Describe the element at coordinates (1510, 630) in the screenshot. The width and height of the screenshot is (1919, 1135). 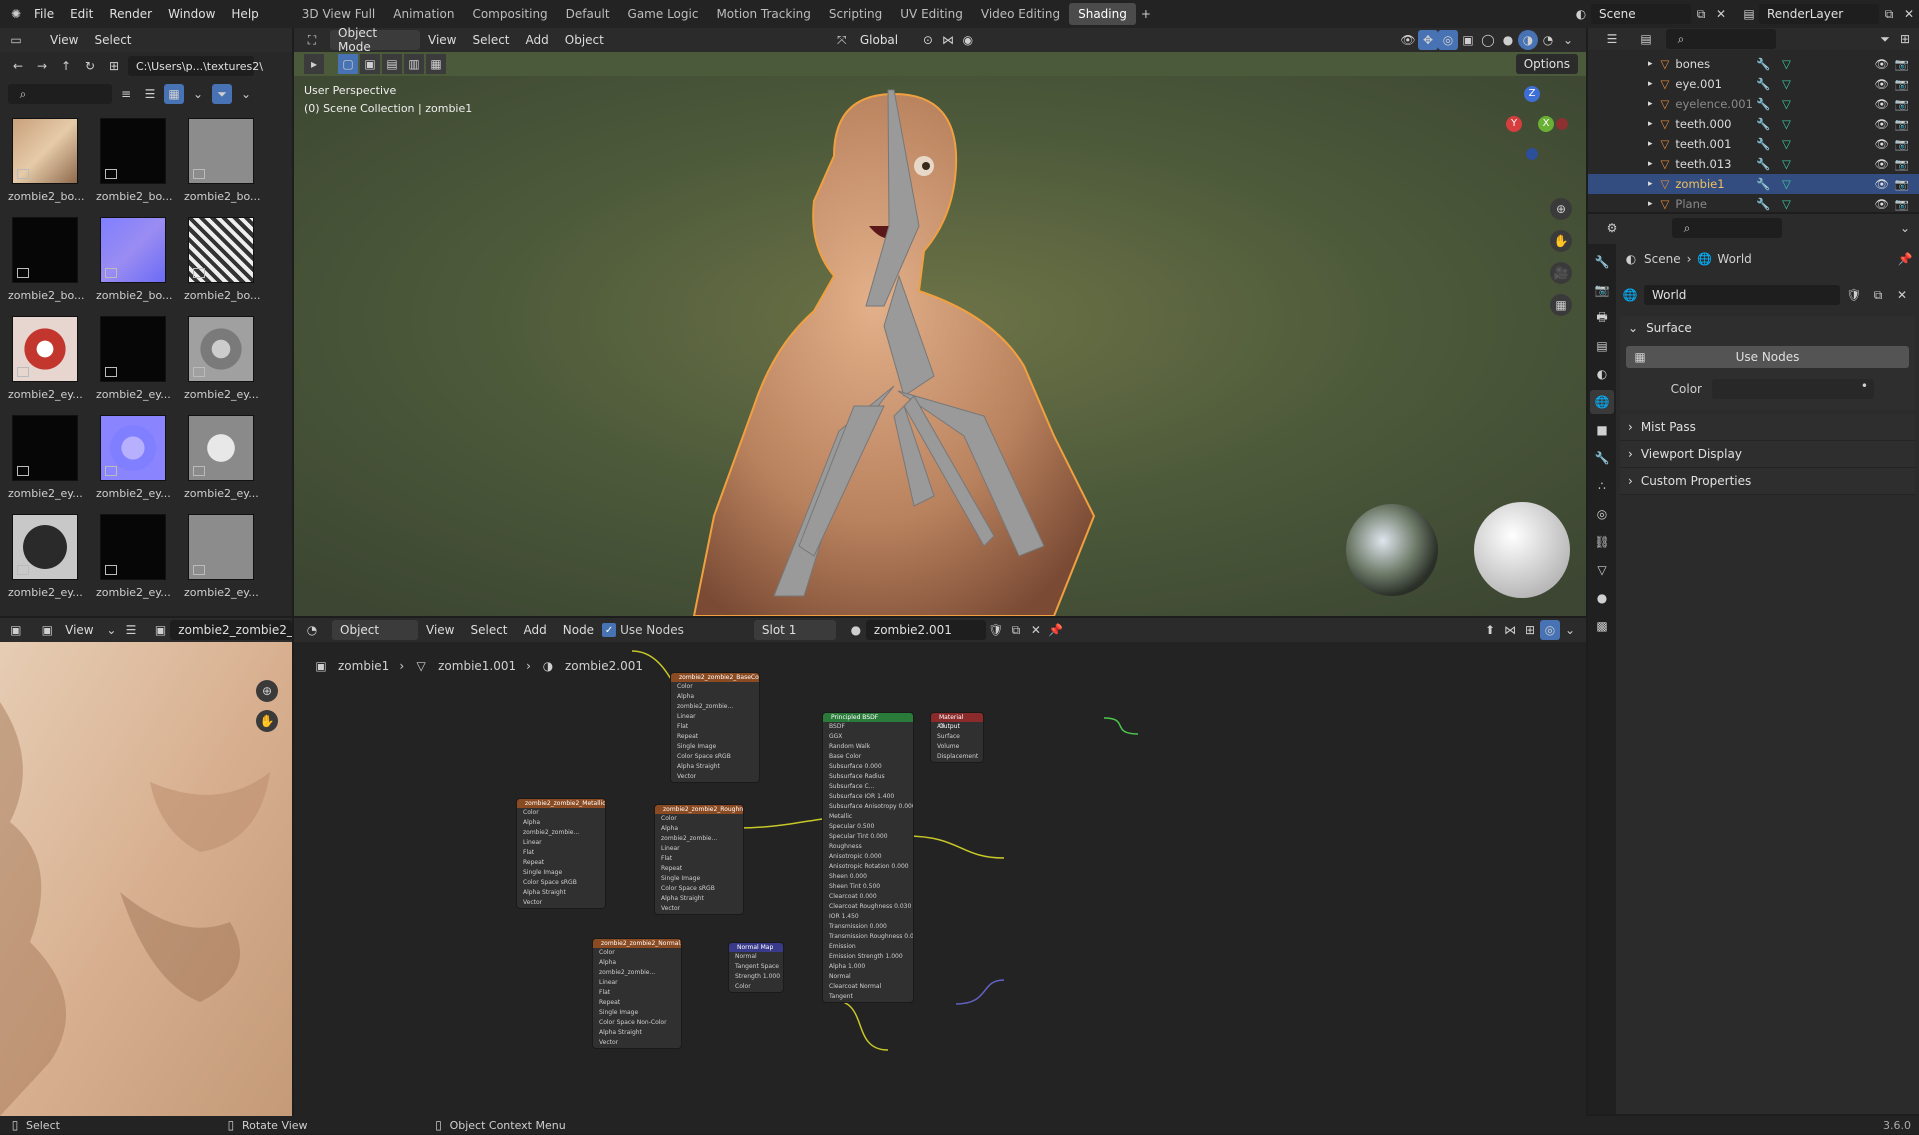
I see `snap-node-icon: ⋈` at that location.